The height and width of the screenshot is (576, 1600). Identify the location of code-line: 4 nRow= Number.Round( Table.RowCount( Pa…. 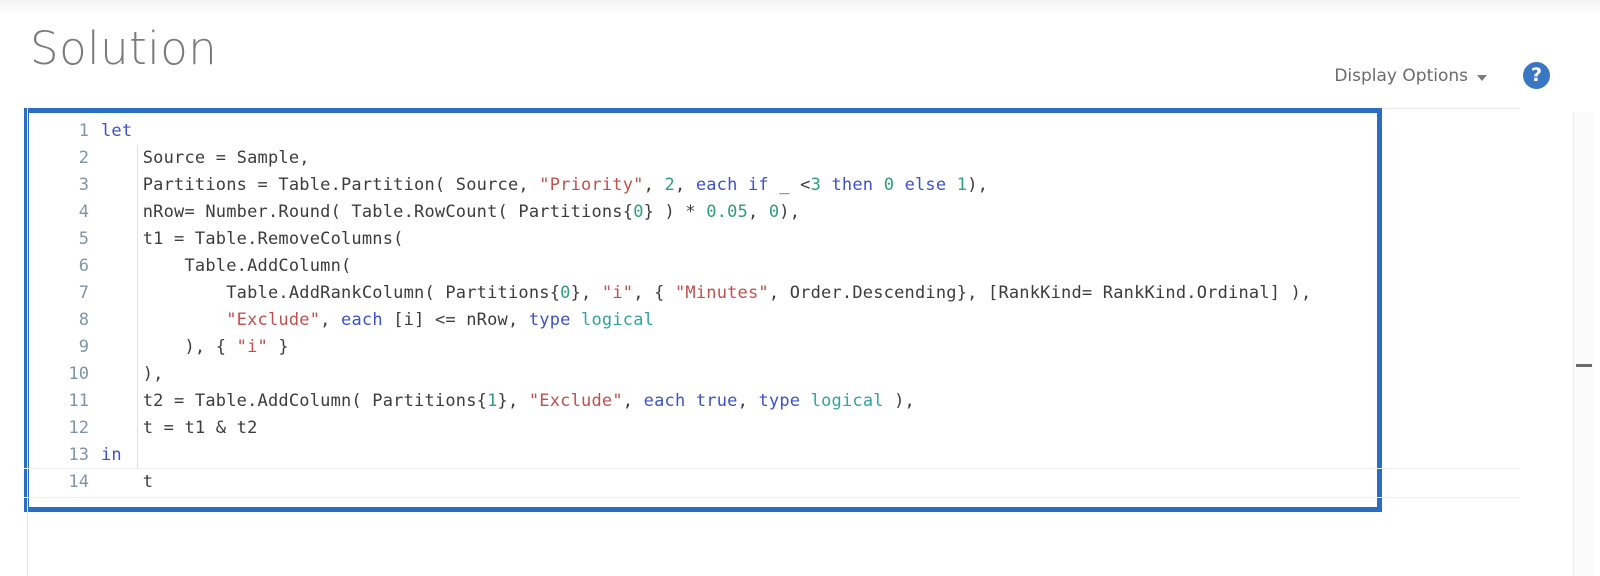
(703, 212).